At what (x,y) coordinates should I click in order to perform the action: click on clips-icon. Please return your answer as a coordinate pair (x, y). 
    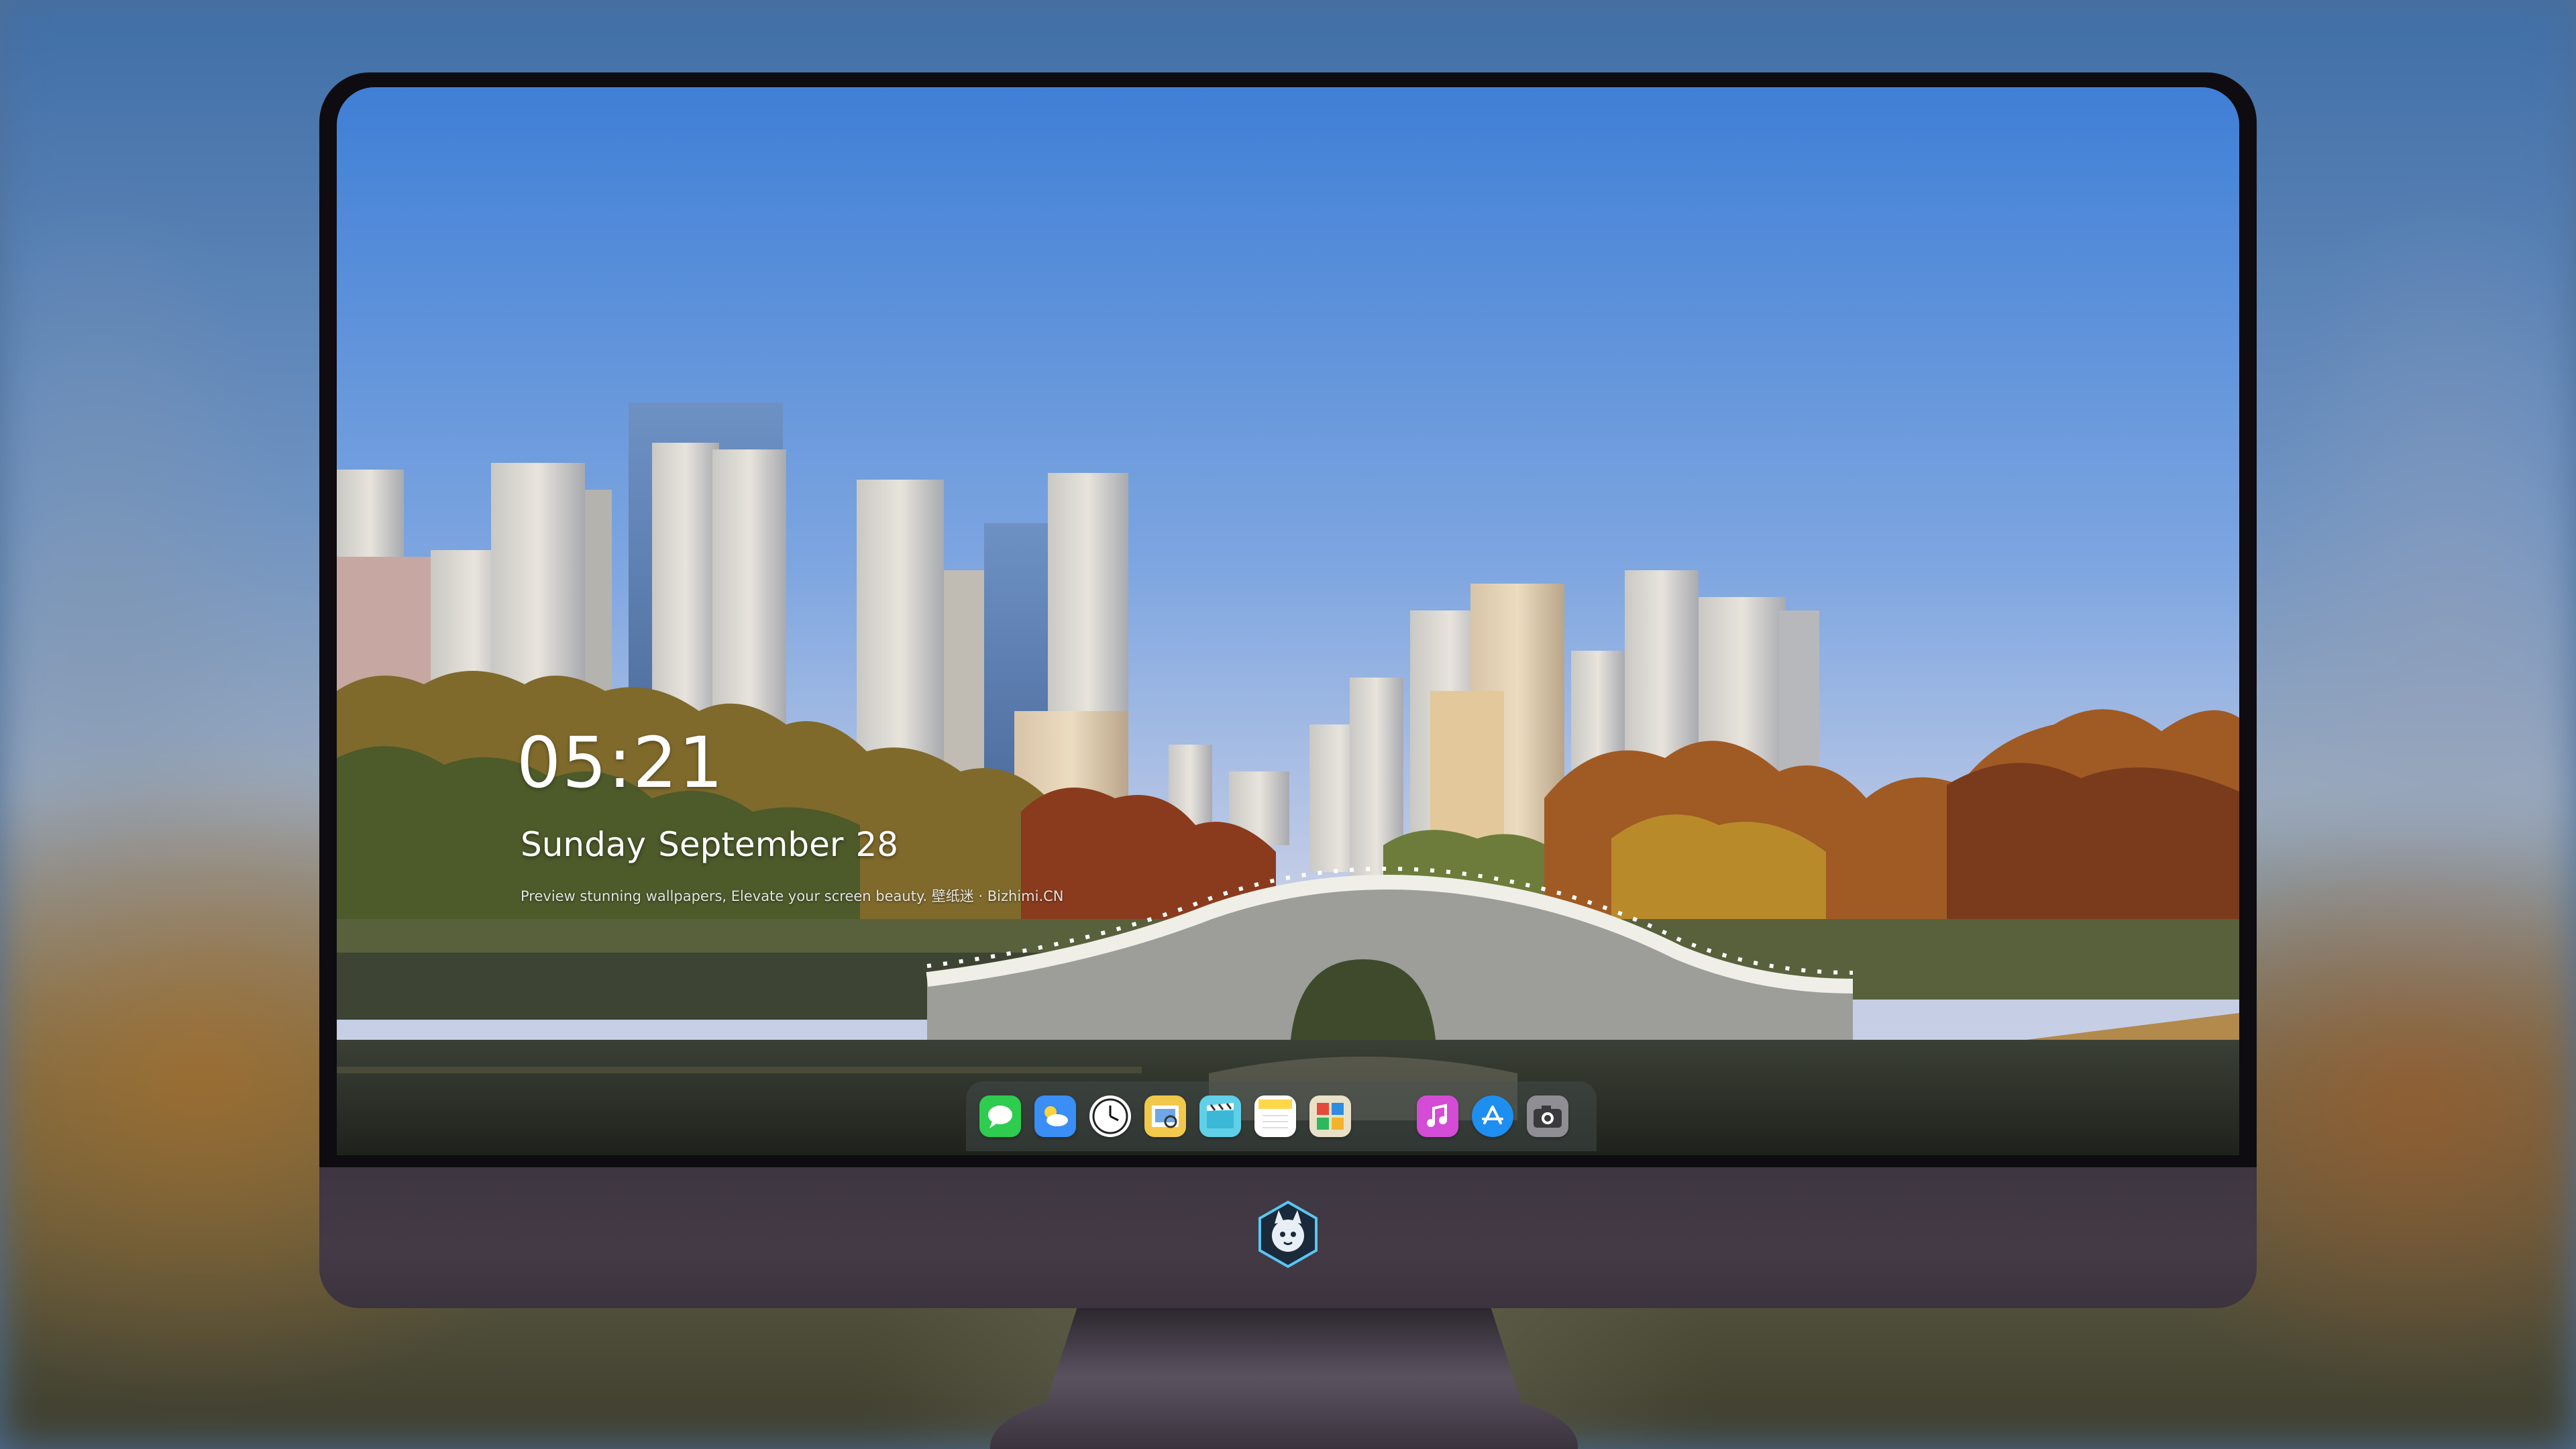
    Looking at the image, I should click on (1220, 1116).